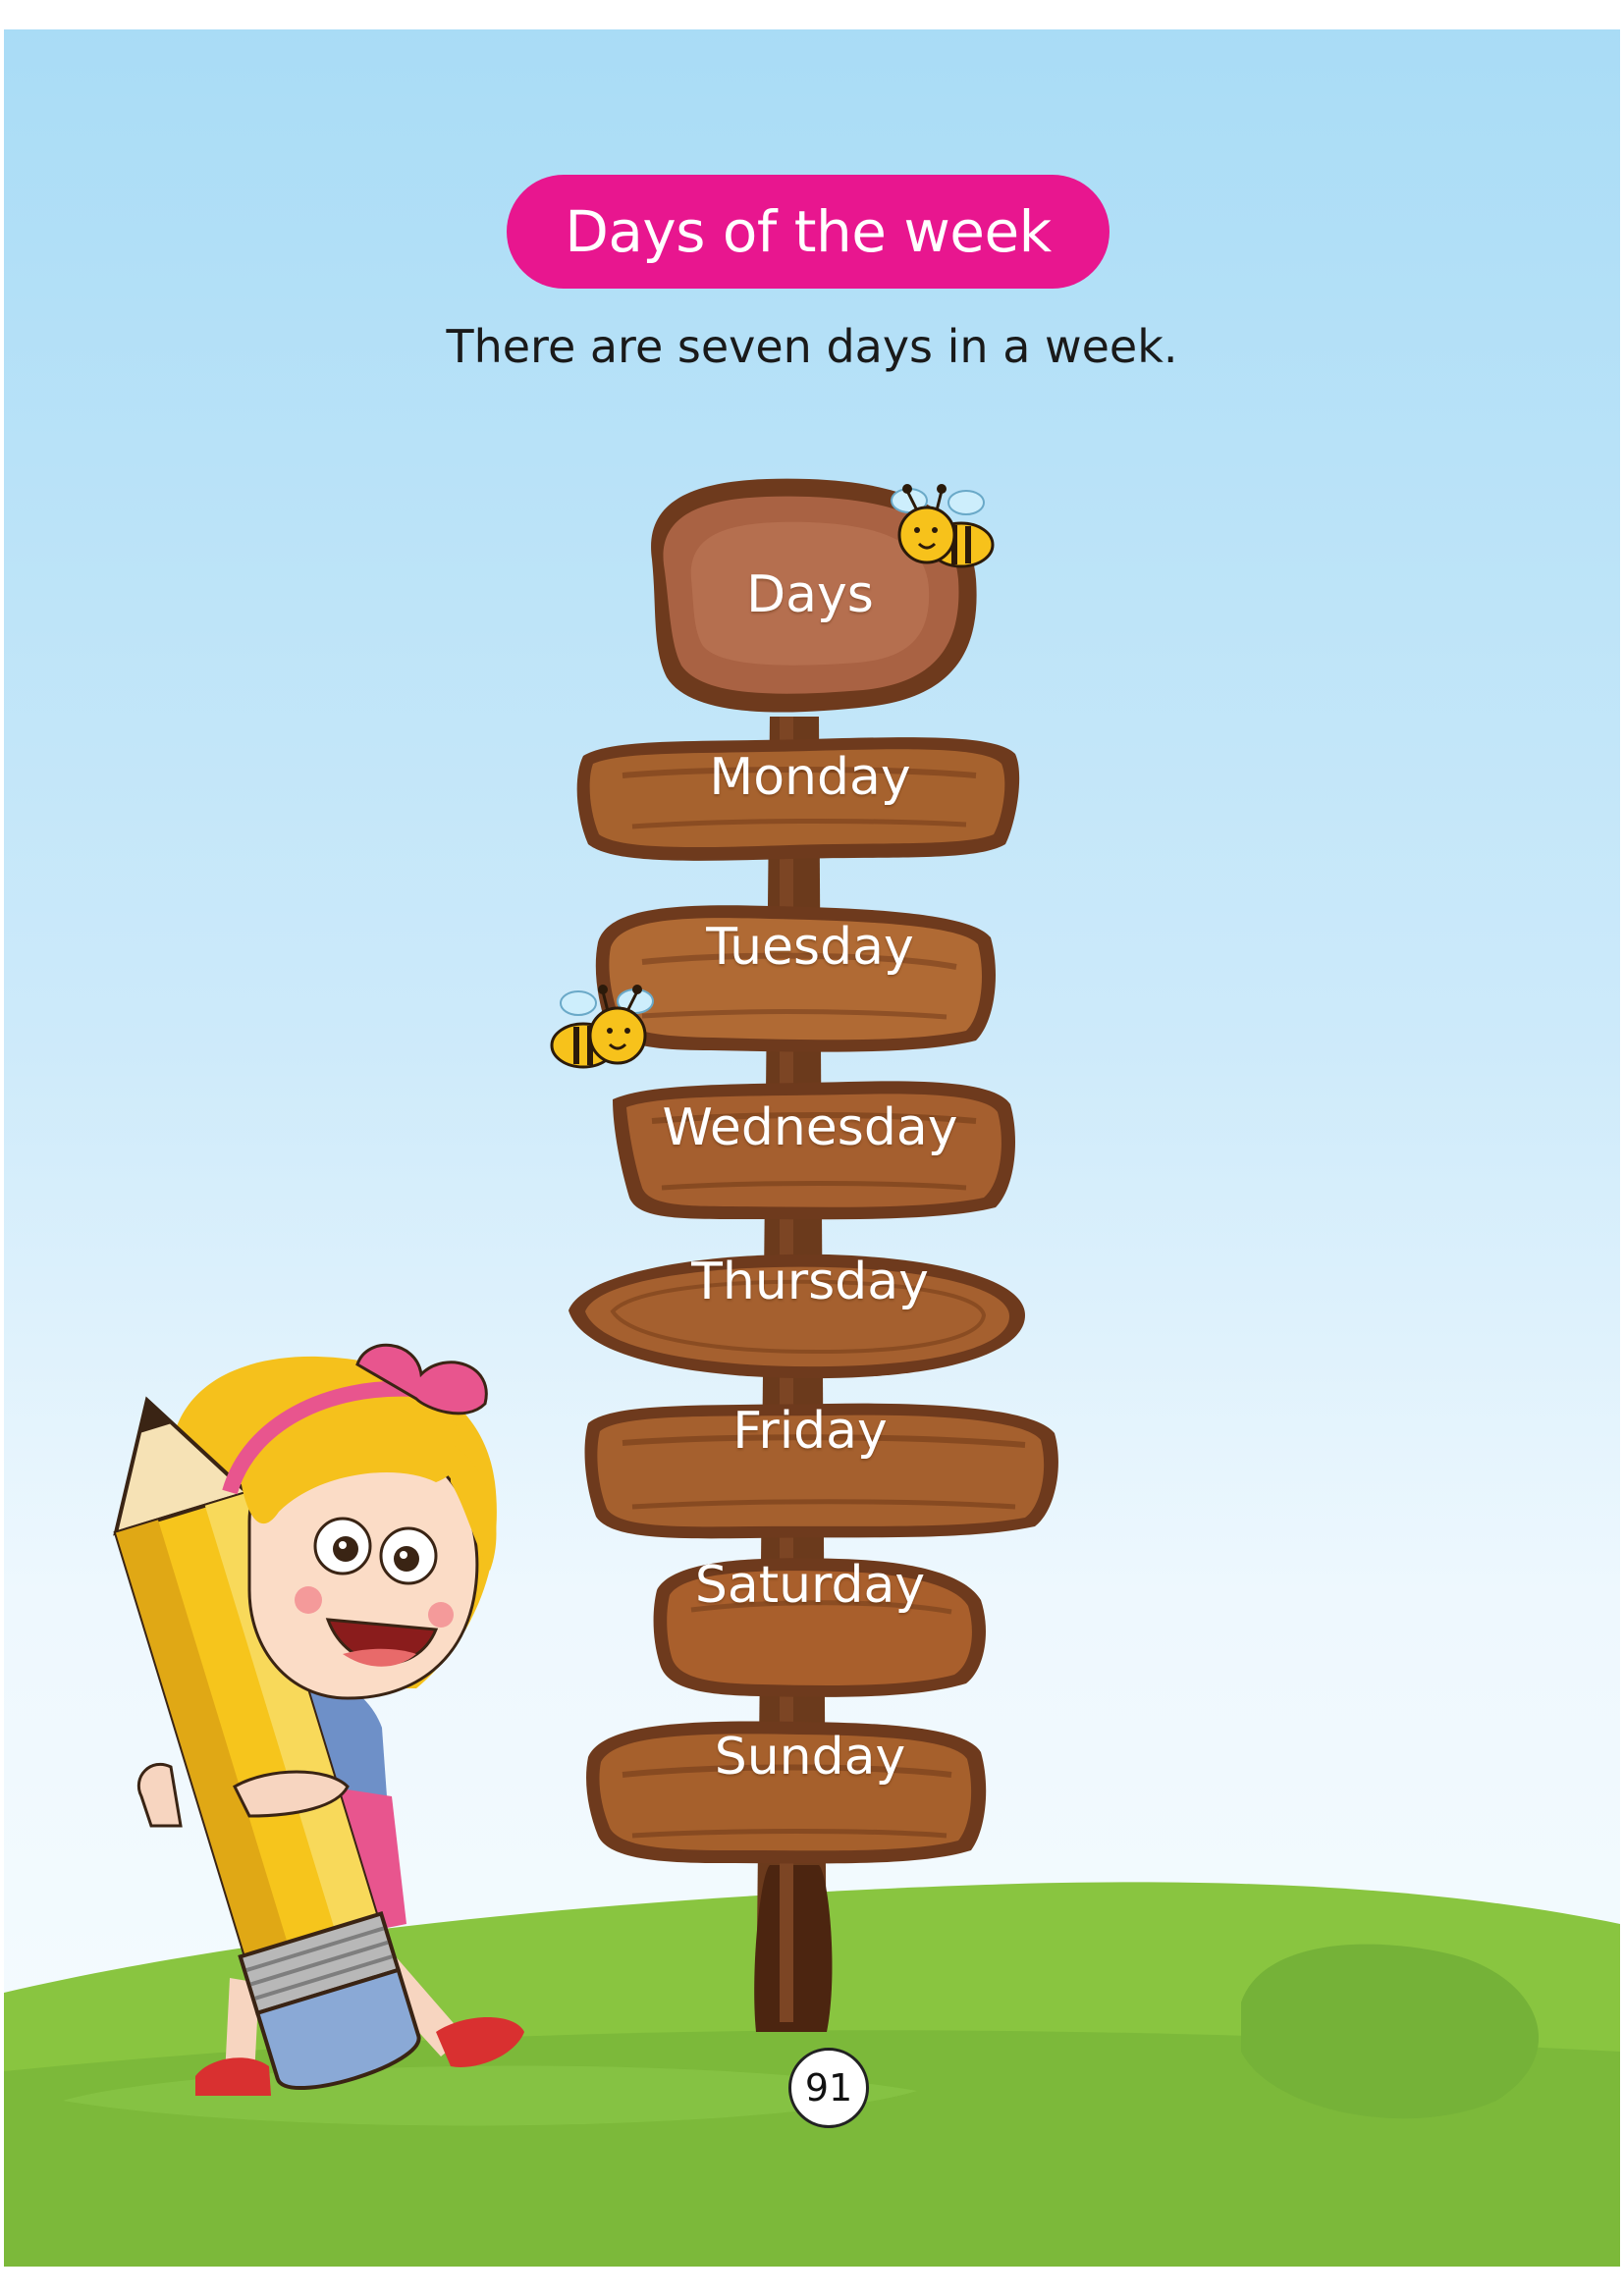 This screenshot has height=2296, width=1624. I want to click on page-number: 91, so click(828, 2088).